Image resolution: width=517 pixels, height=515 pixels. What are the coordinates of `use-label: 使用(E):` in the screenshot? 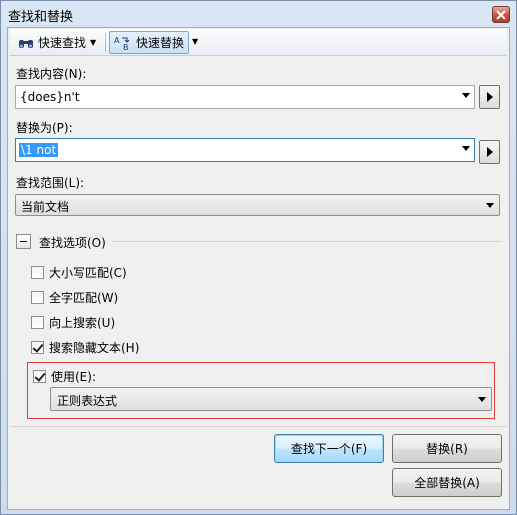 It's located at (73, 377).